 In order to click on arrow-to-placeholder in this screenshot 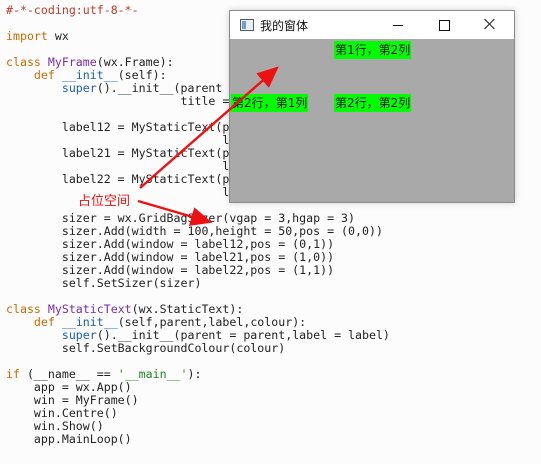, I will do `click(209, 127)`.